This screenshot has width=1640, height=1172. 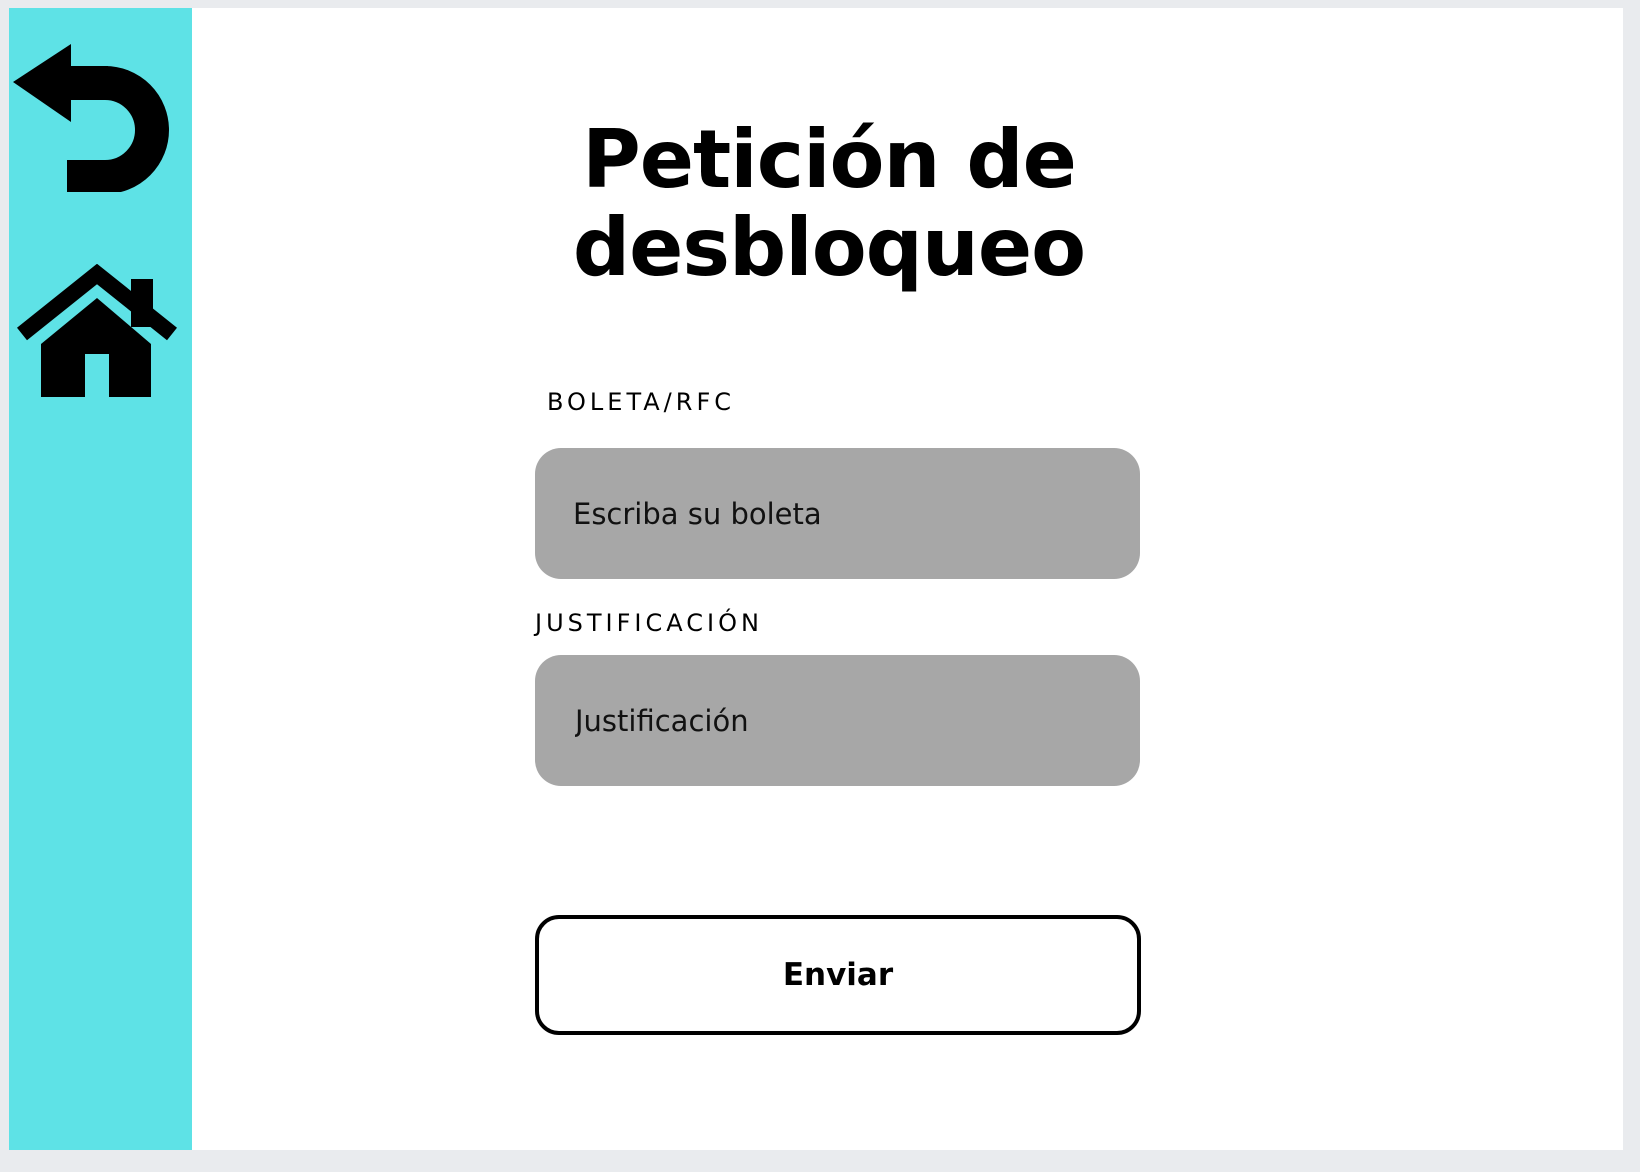 I want to click on submit-button: Enviar, so click(x=838, y=975).